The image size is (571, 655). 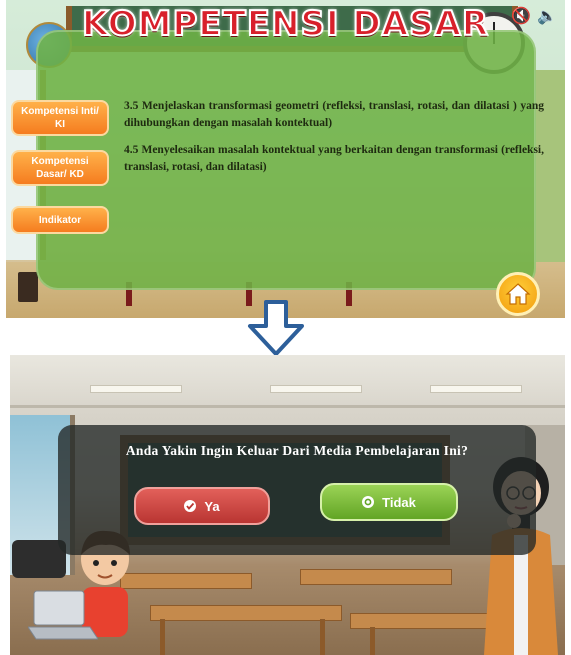 What do you see at coordinates (276, 328) in the screenshot?
I see `arrow-down-icon` at bounding box center [276, 328].